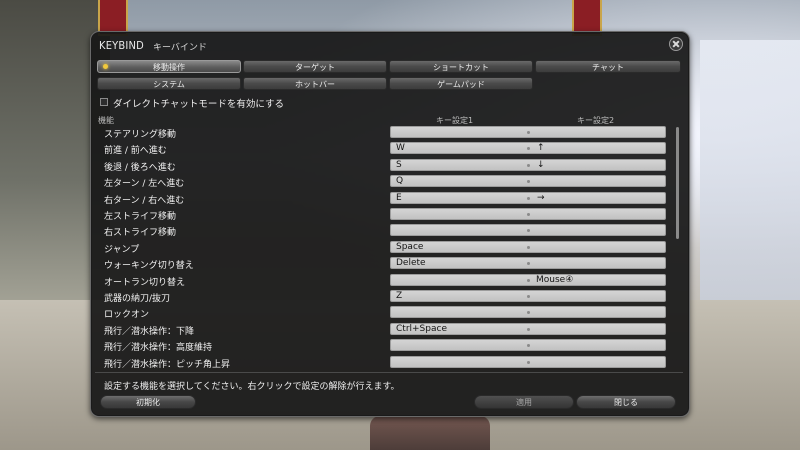 The height and width of the screenshot is (450, 800). I want to click on background-character, so click(430, 433).